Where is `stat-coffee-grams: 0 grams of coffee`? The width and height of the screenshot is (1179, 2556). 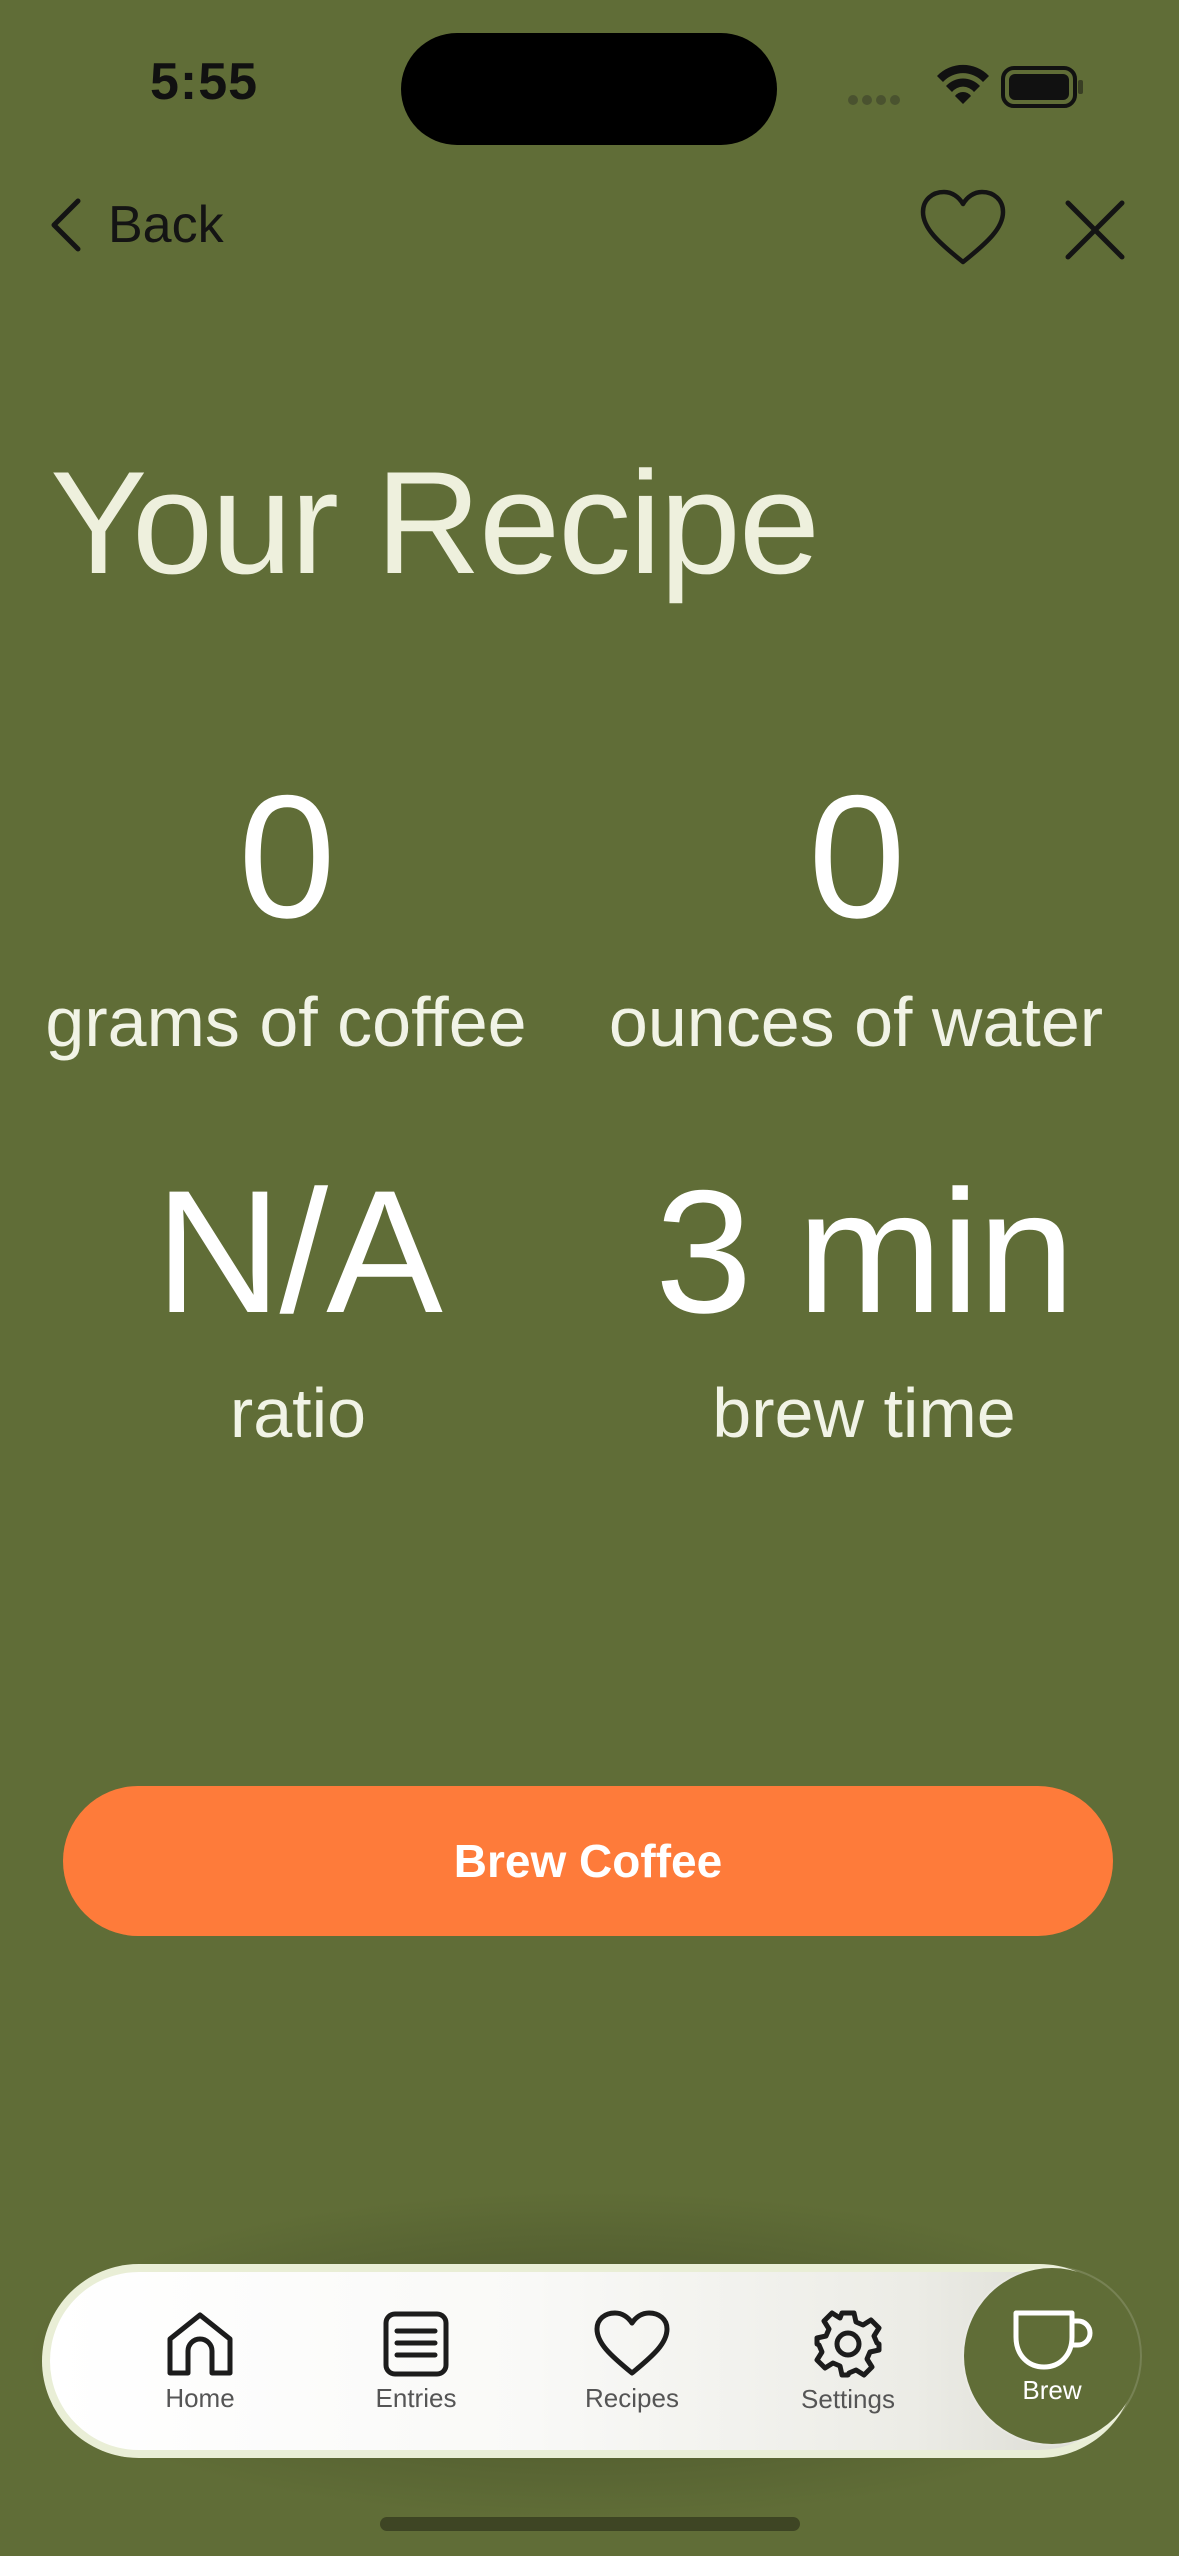 stat-coffee-grams: 0 grams of coffee is located at coordinates (286, 913).